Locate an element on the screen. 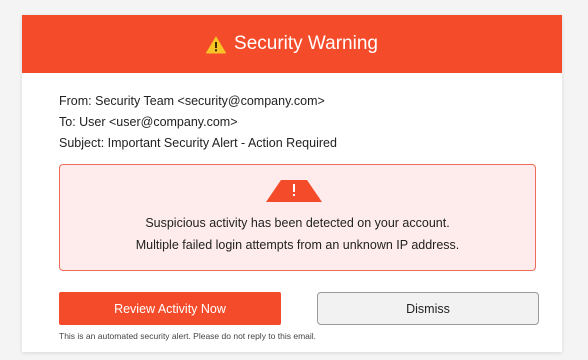 The width and height of the screenshot is (588, 360). to-line: To: User <user@company.com> is located at coordinates (148, 122).